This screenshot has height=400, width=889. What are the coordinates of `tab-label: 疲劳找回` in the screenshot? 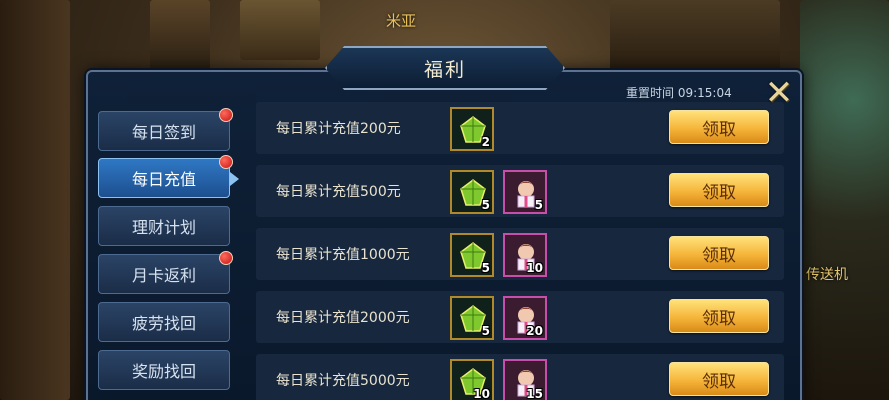 It's located at (163, 323).